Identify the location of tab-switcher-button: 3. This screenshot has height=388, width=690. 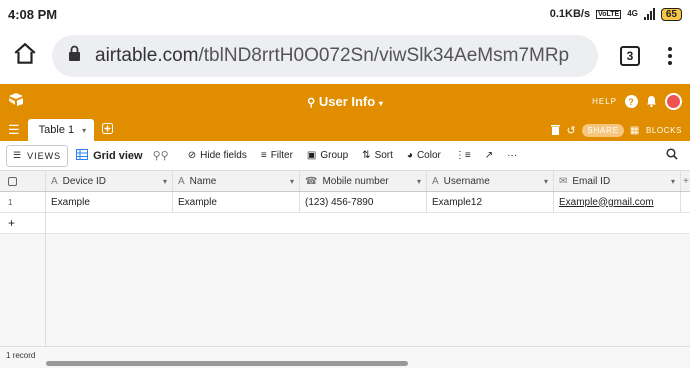
(630, 56).